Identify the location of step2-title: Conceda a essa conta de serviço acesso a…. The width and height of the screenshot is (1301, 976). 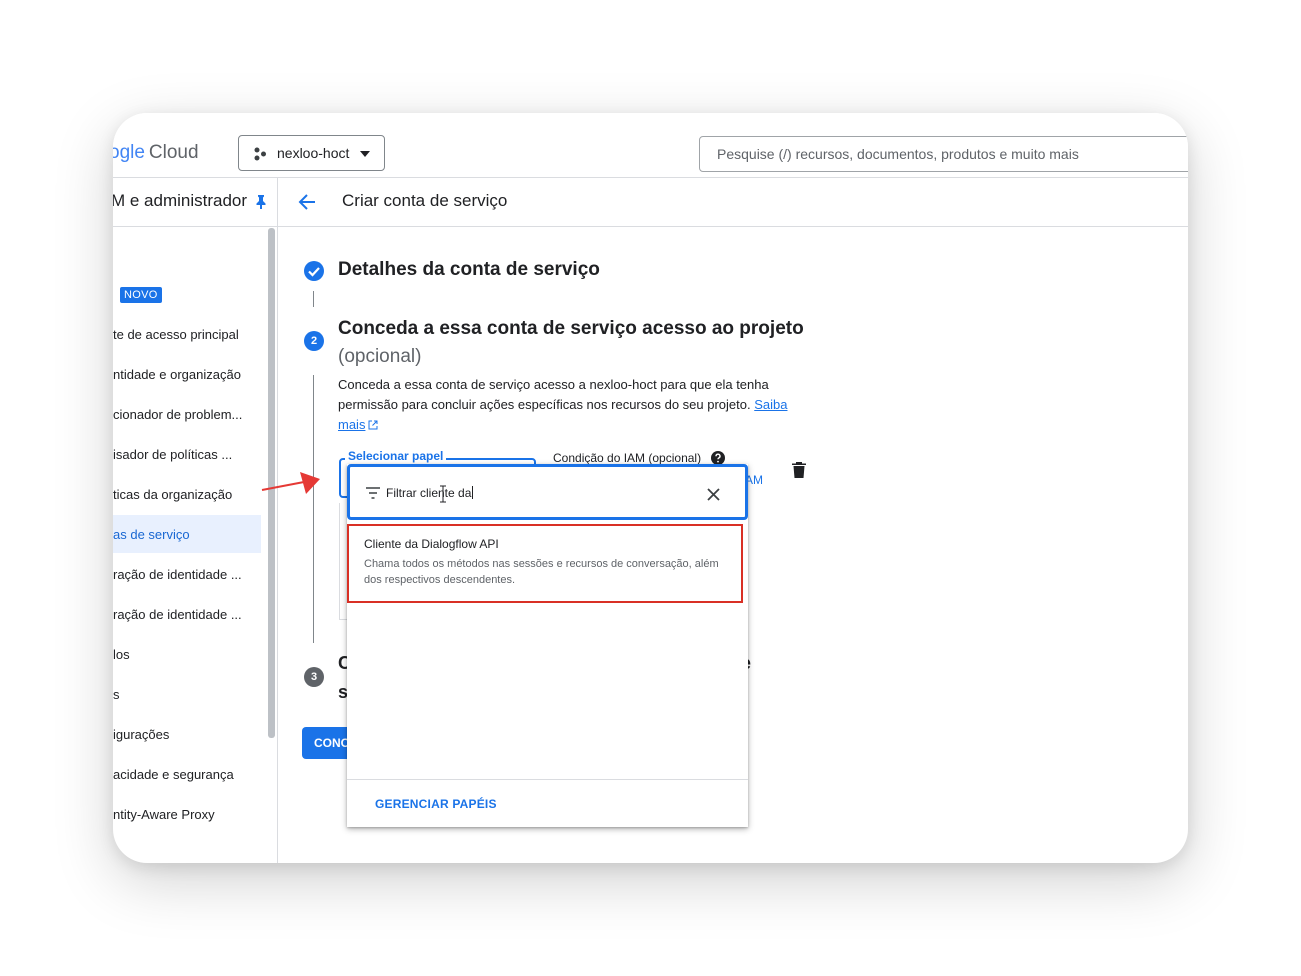
(573, 343).